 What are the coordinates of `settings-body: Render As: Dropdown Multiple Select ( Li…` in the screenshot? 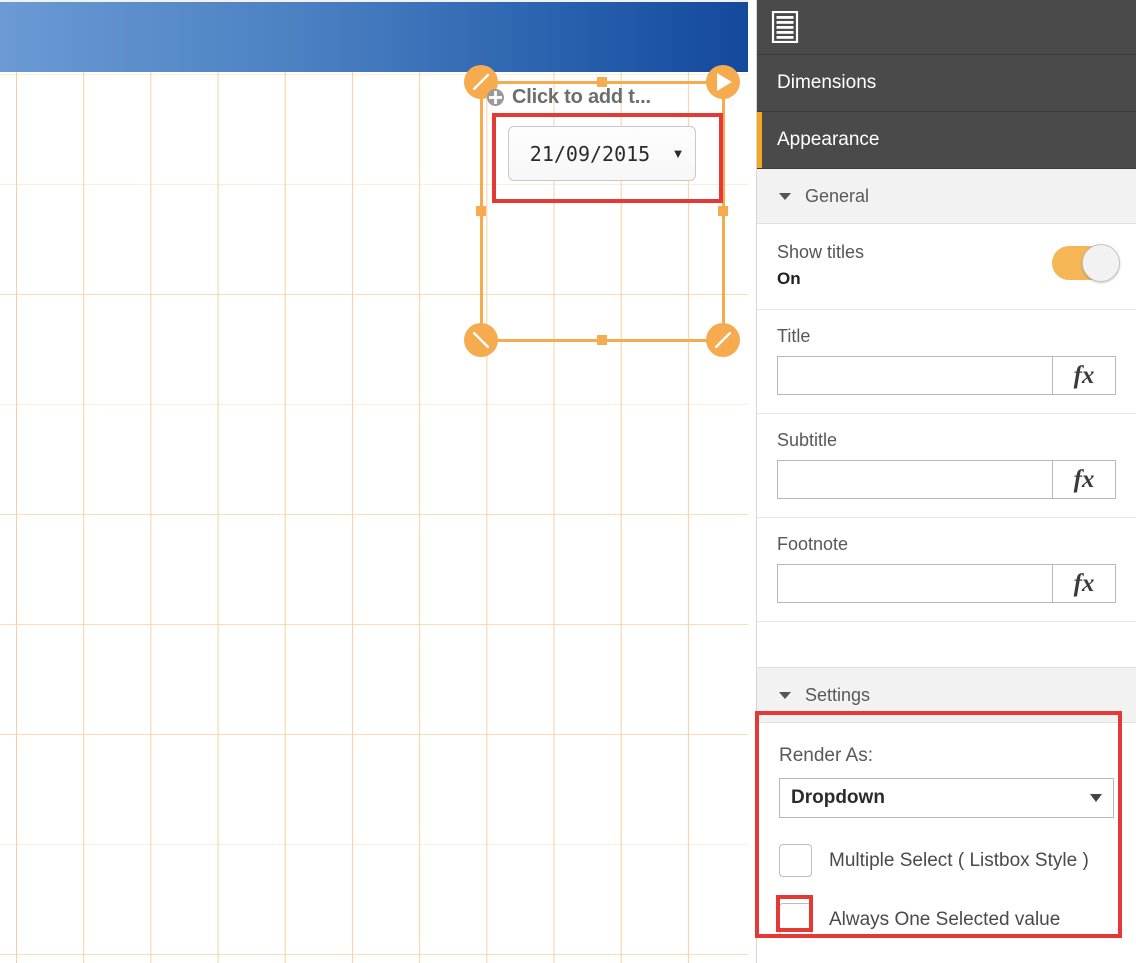 It's located at (946, 829).